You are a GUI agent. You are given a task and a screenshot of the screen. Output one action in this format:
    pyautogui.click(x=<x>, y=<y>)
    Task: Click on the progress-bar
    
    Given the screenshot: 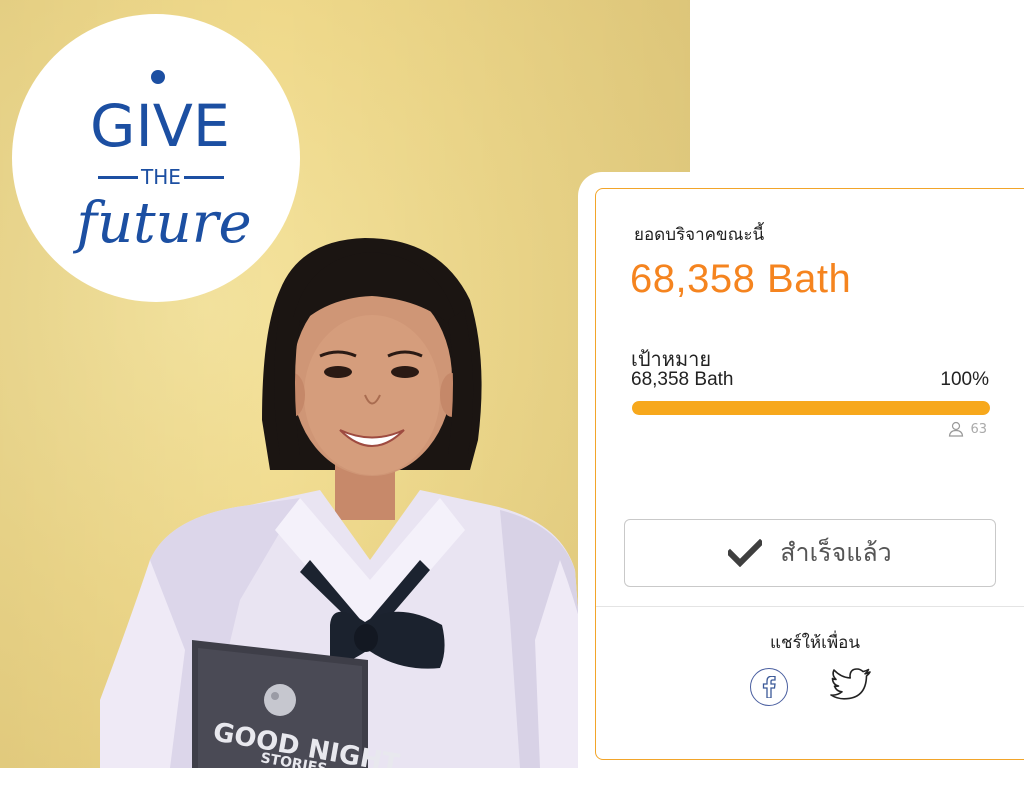 What is the action you would take?
    pyautogui.click(x=811, y=408)
    